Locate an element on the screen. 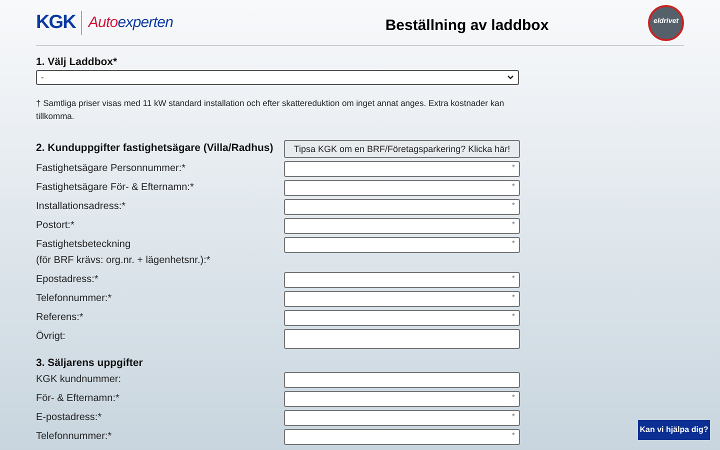  section-heading: 2. Kunduppgifter fastighetsägare (Villa/Radhus) is located at coordinates (155, 148).